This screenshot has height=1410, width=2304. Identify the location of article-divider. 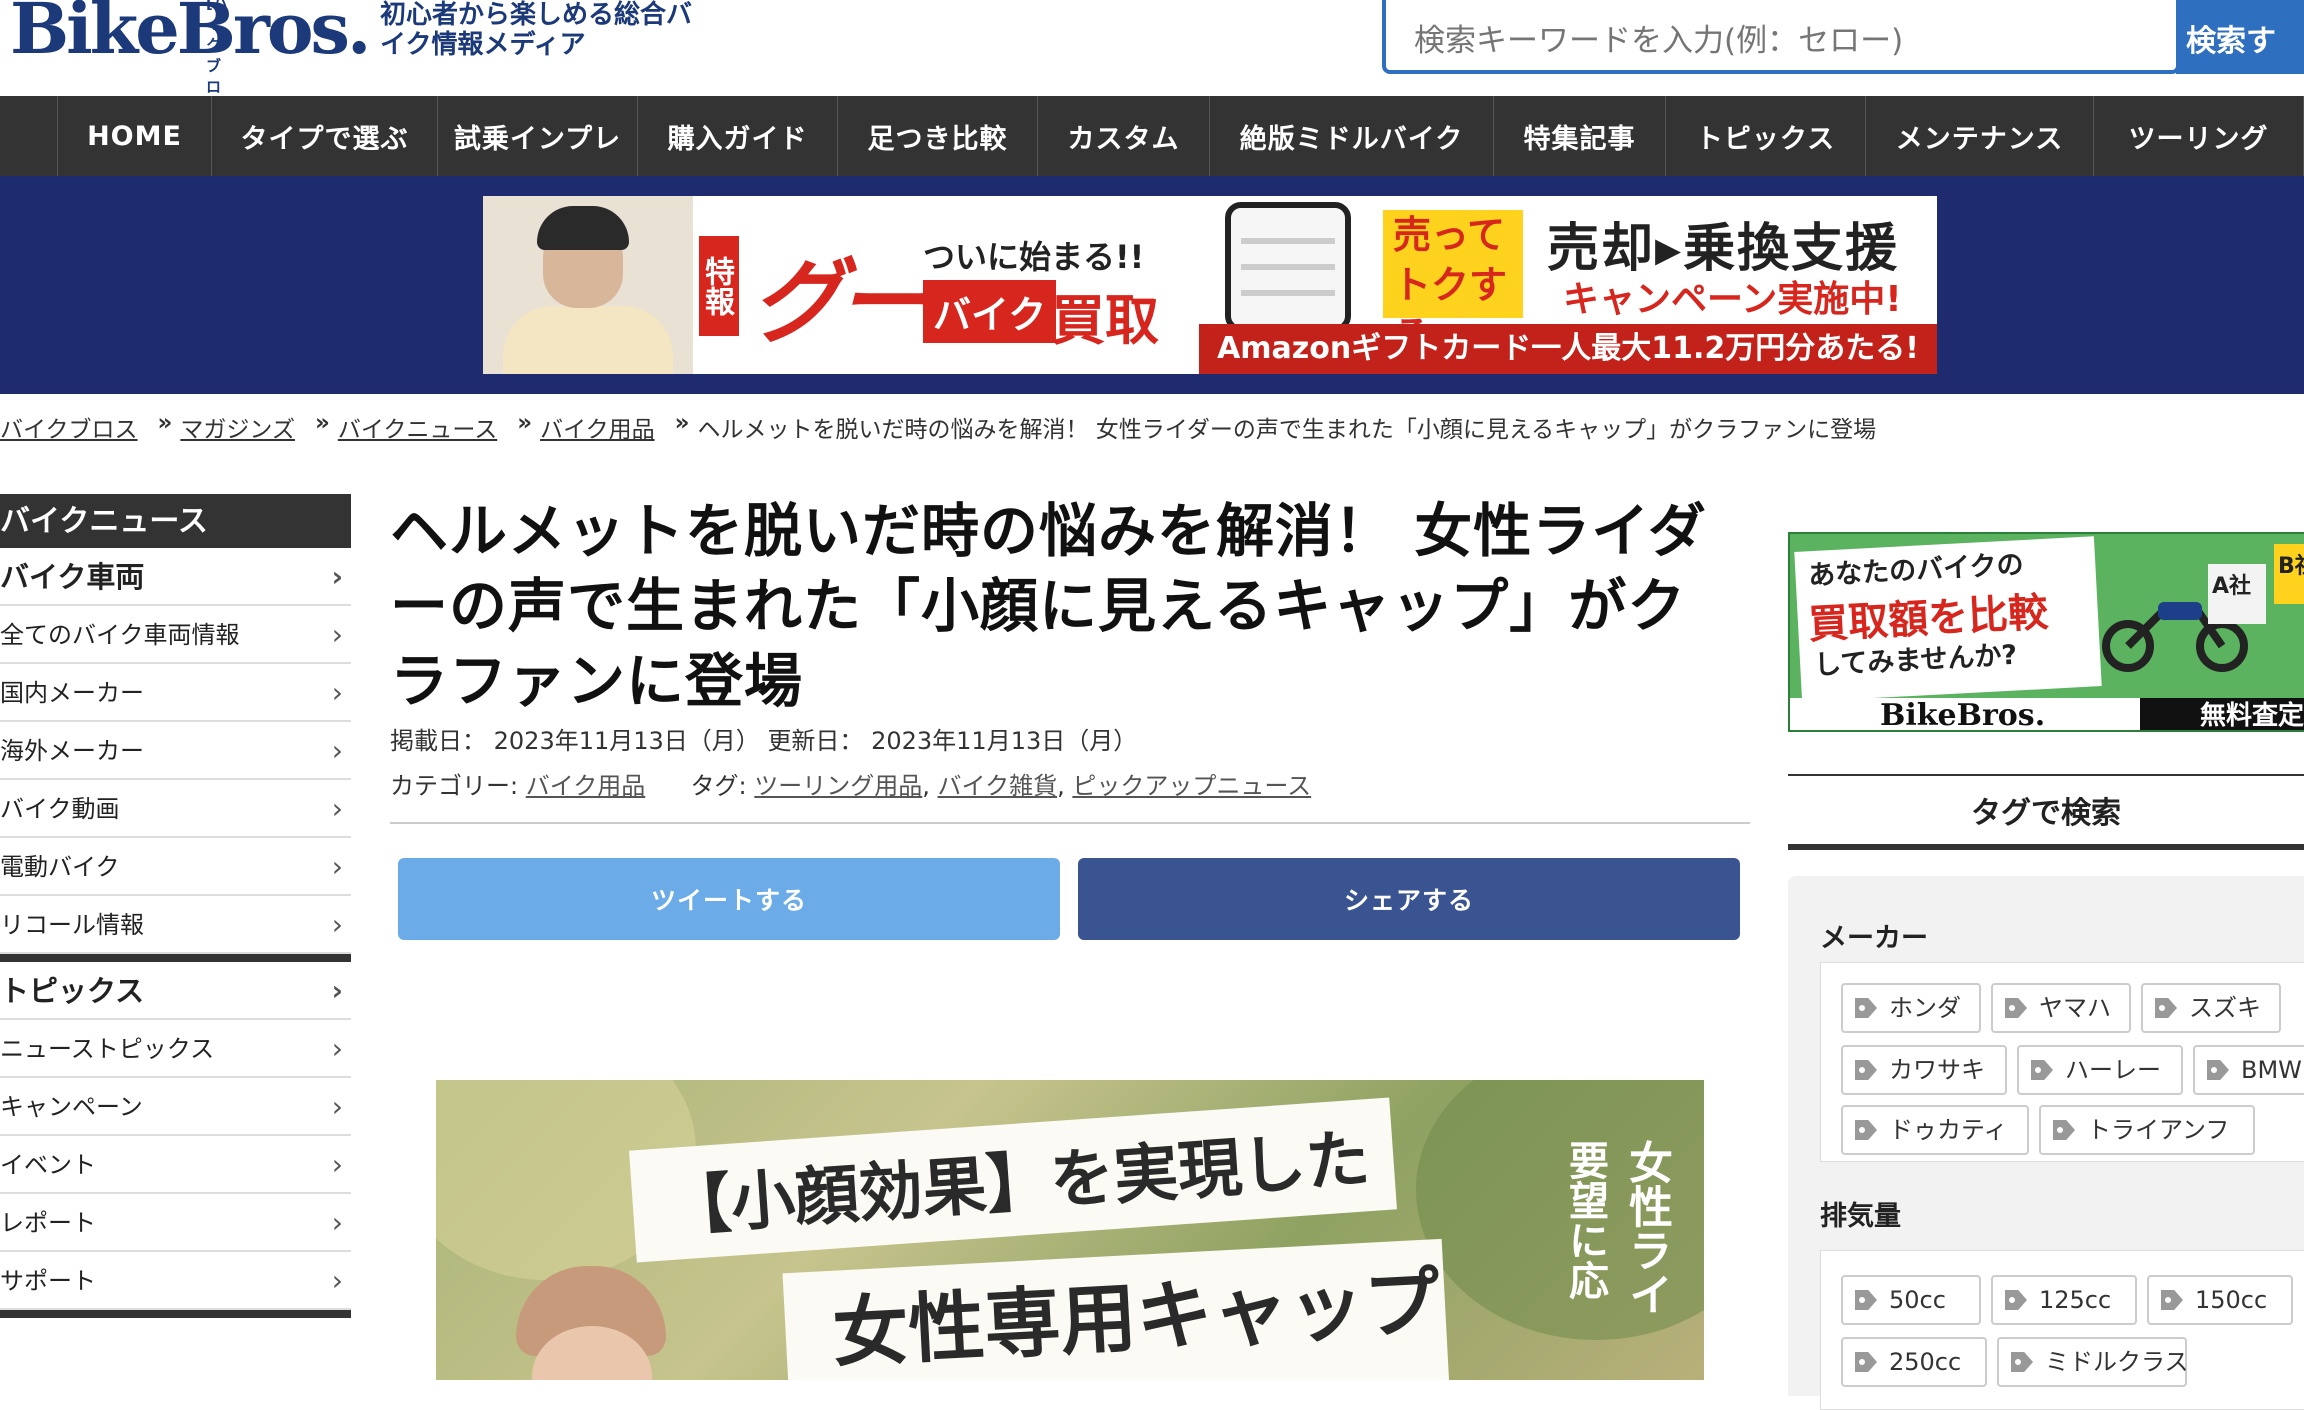
(1070, 823).